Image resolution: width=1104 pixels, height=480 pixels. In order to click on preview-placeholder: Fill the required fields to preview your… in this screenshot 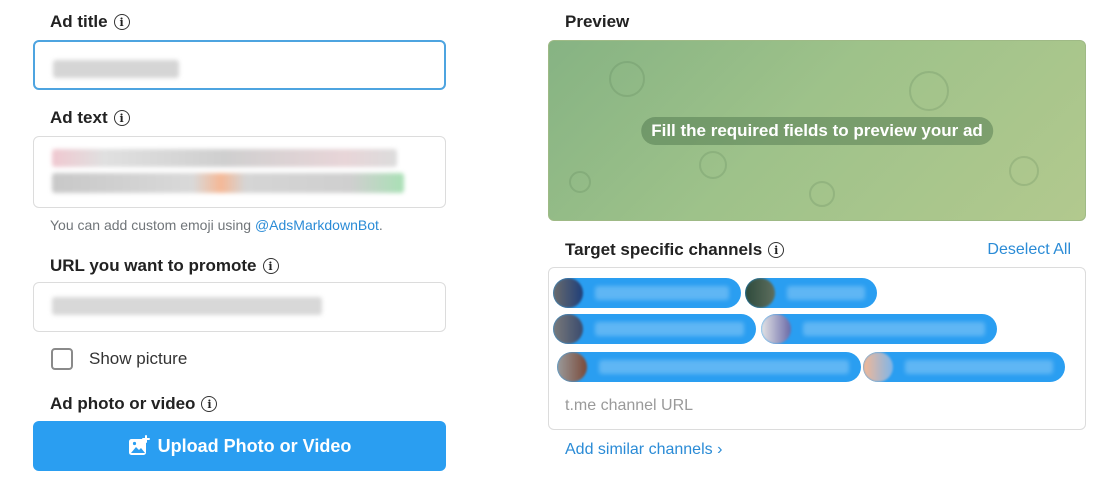, I will do `click(817, 130)`.